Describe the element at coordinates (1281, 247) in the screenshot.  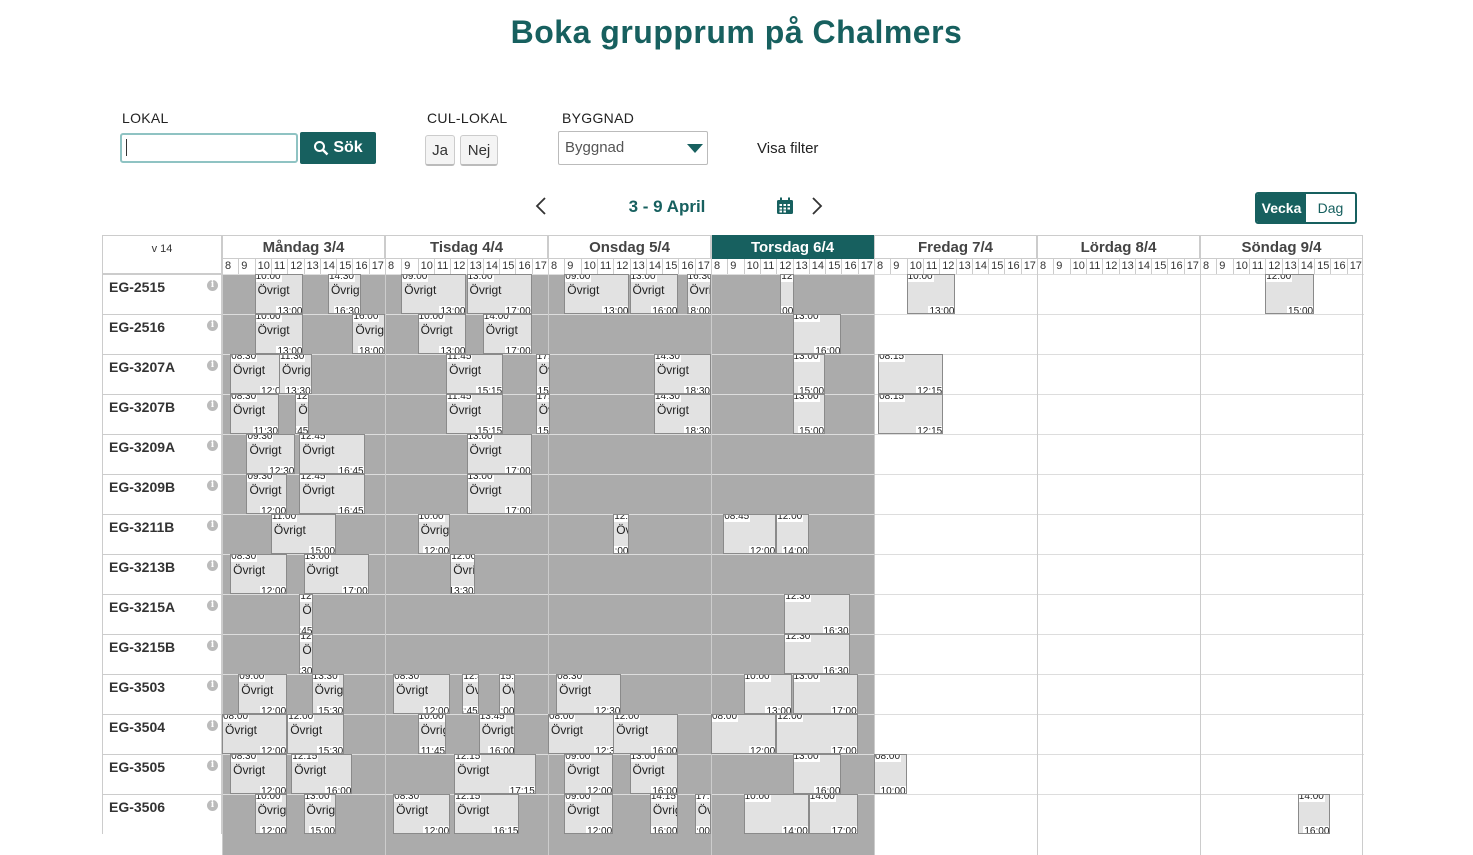
I see `day-header: Söndag 9/4` at that location.